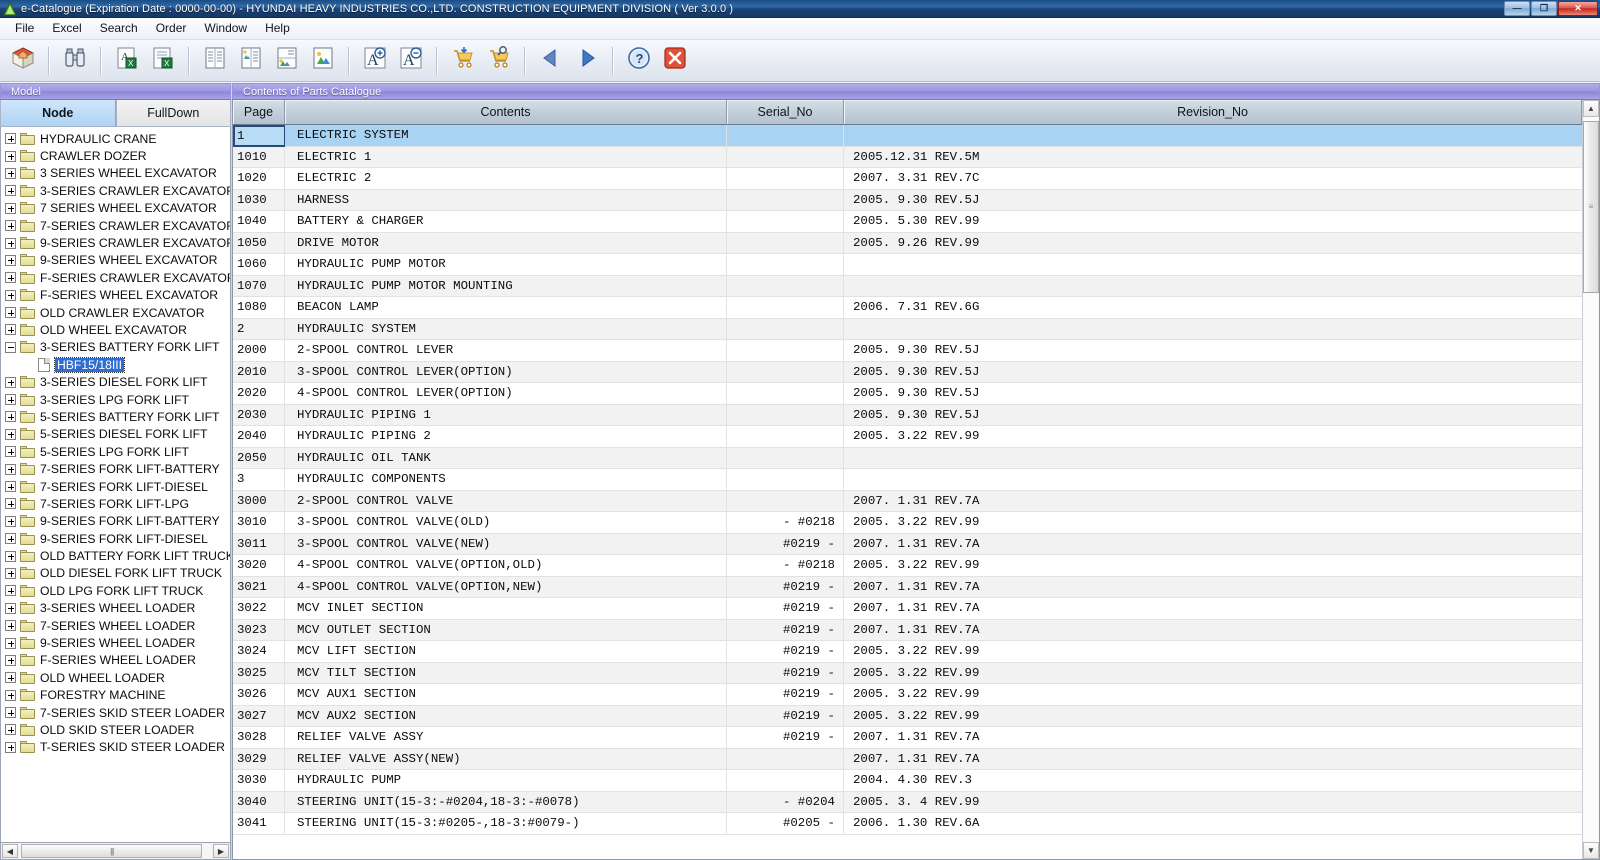 This screenshot has width=1600, height=860. Describe the element at coordinates (499, 61) in the screenshot. I see `view-cart-button` at that location.